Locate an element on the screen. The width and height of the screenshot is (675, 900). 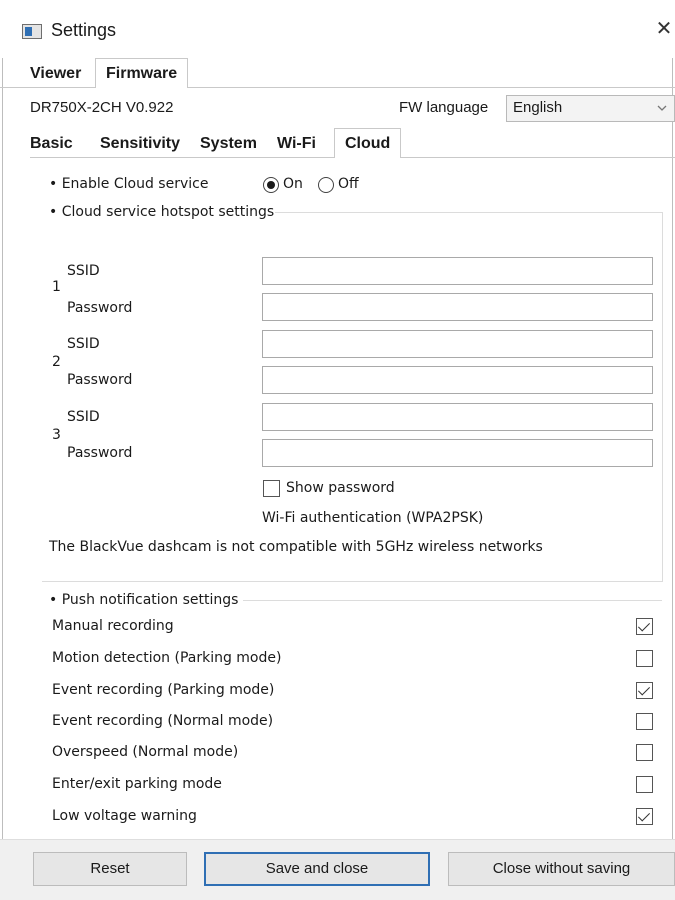
window-title: Settings is located at coordinates (84, 30).